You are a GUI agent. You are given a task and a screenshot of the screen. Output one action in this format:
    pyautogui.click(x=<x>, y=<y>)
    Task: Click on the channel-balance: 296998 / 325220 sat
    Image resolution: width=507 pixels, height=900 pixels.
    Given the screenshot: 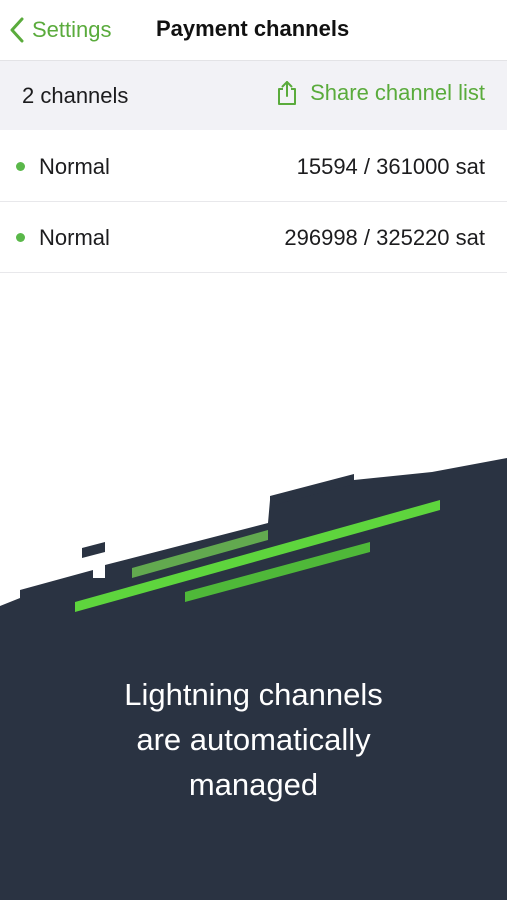 What is the action you would take?
    pyautogui.click(x=384, y=237)
    